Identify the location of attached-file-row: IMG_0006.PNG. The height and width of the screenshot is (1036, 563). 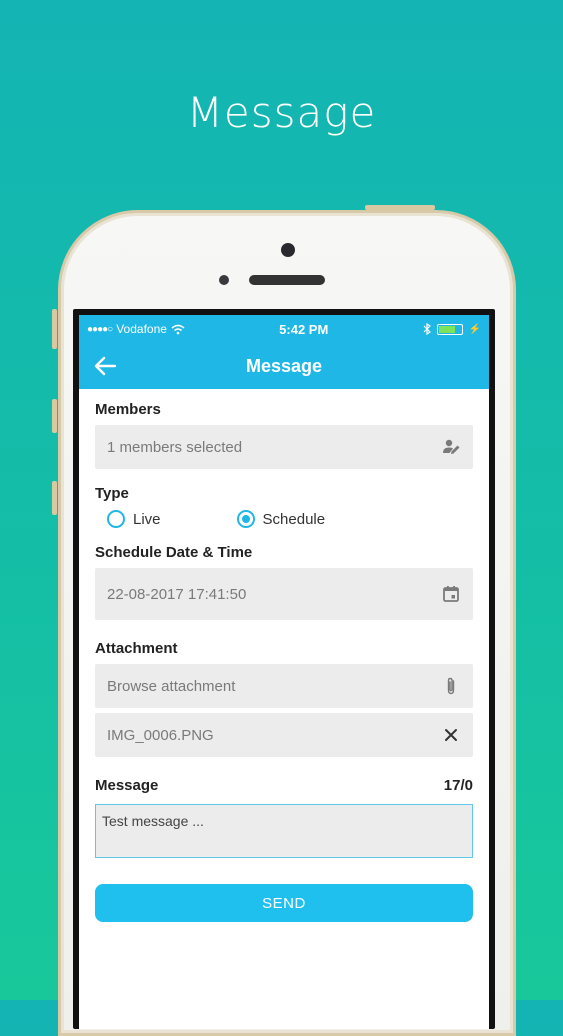
(284, 735).